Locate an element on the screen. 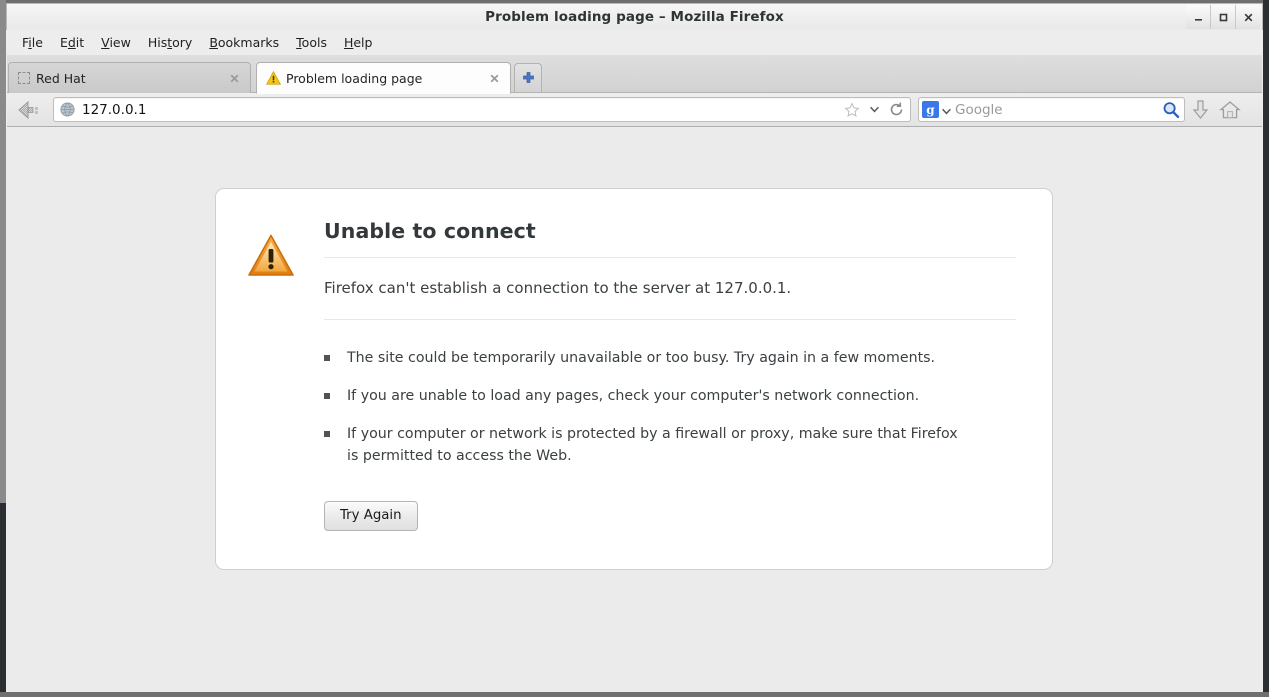 The width and height of the screenshot is (1269, 697). search-bar: g Google is located at coordinates (1051, 109).